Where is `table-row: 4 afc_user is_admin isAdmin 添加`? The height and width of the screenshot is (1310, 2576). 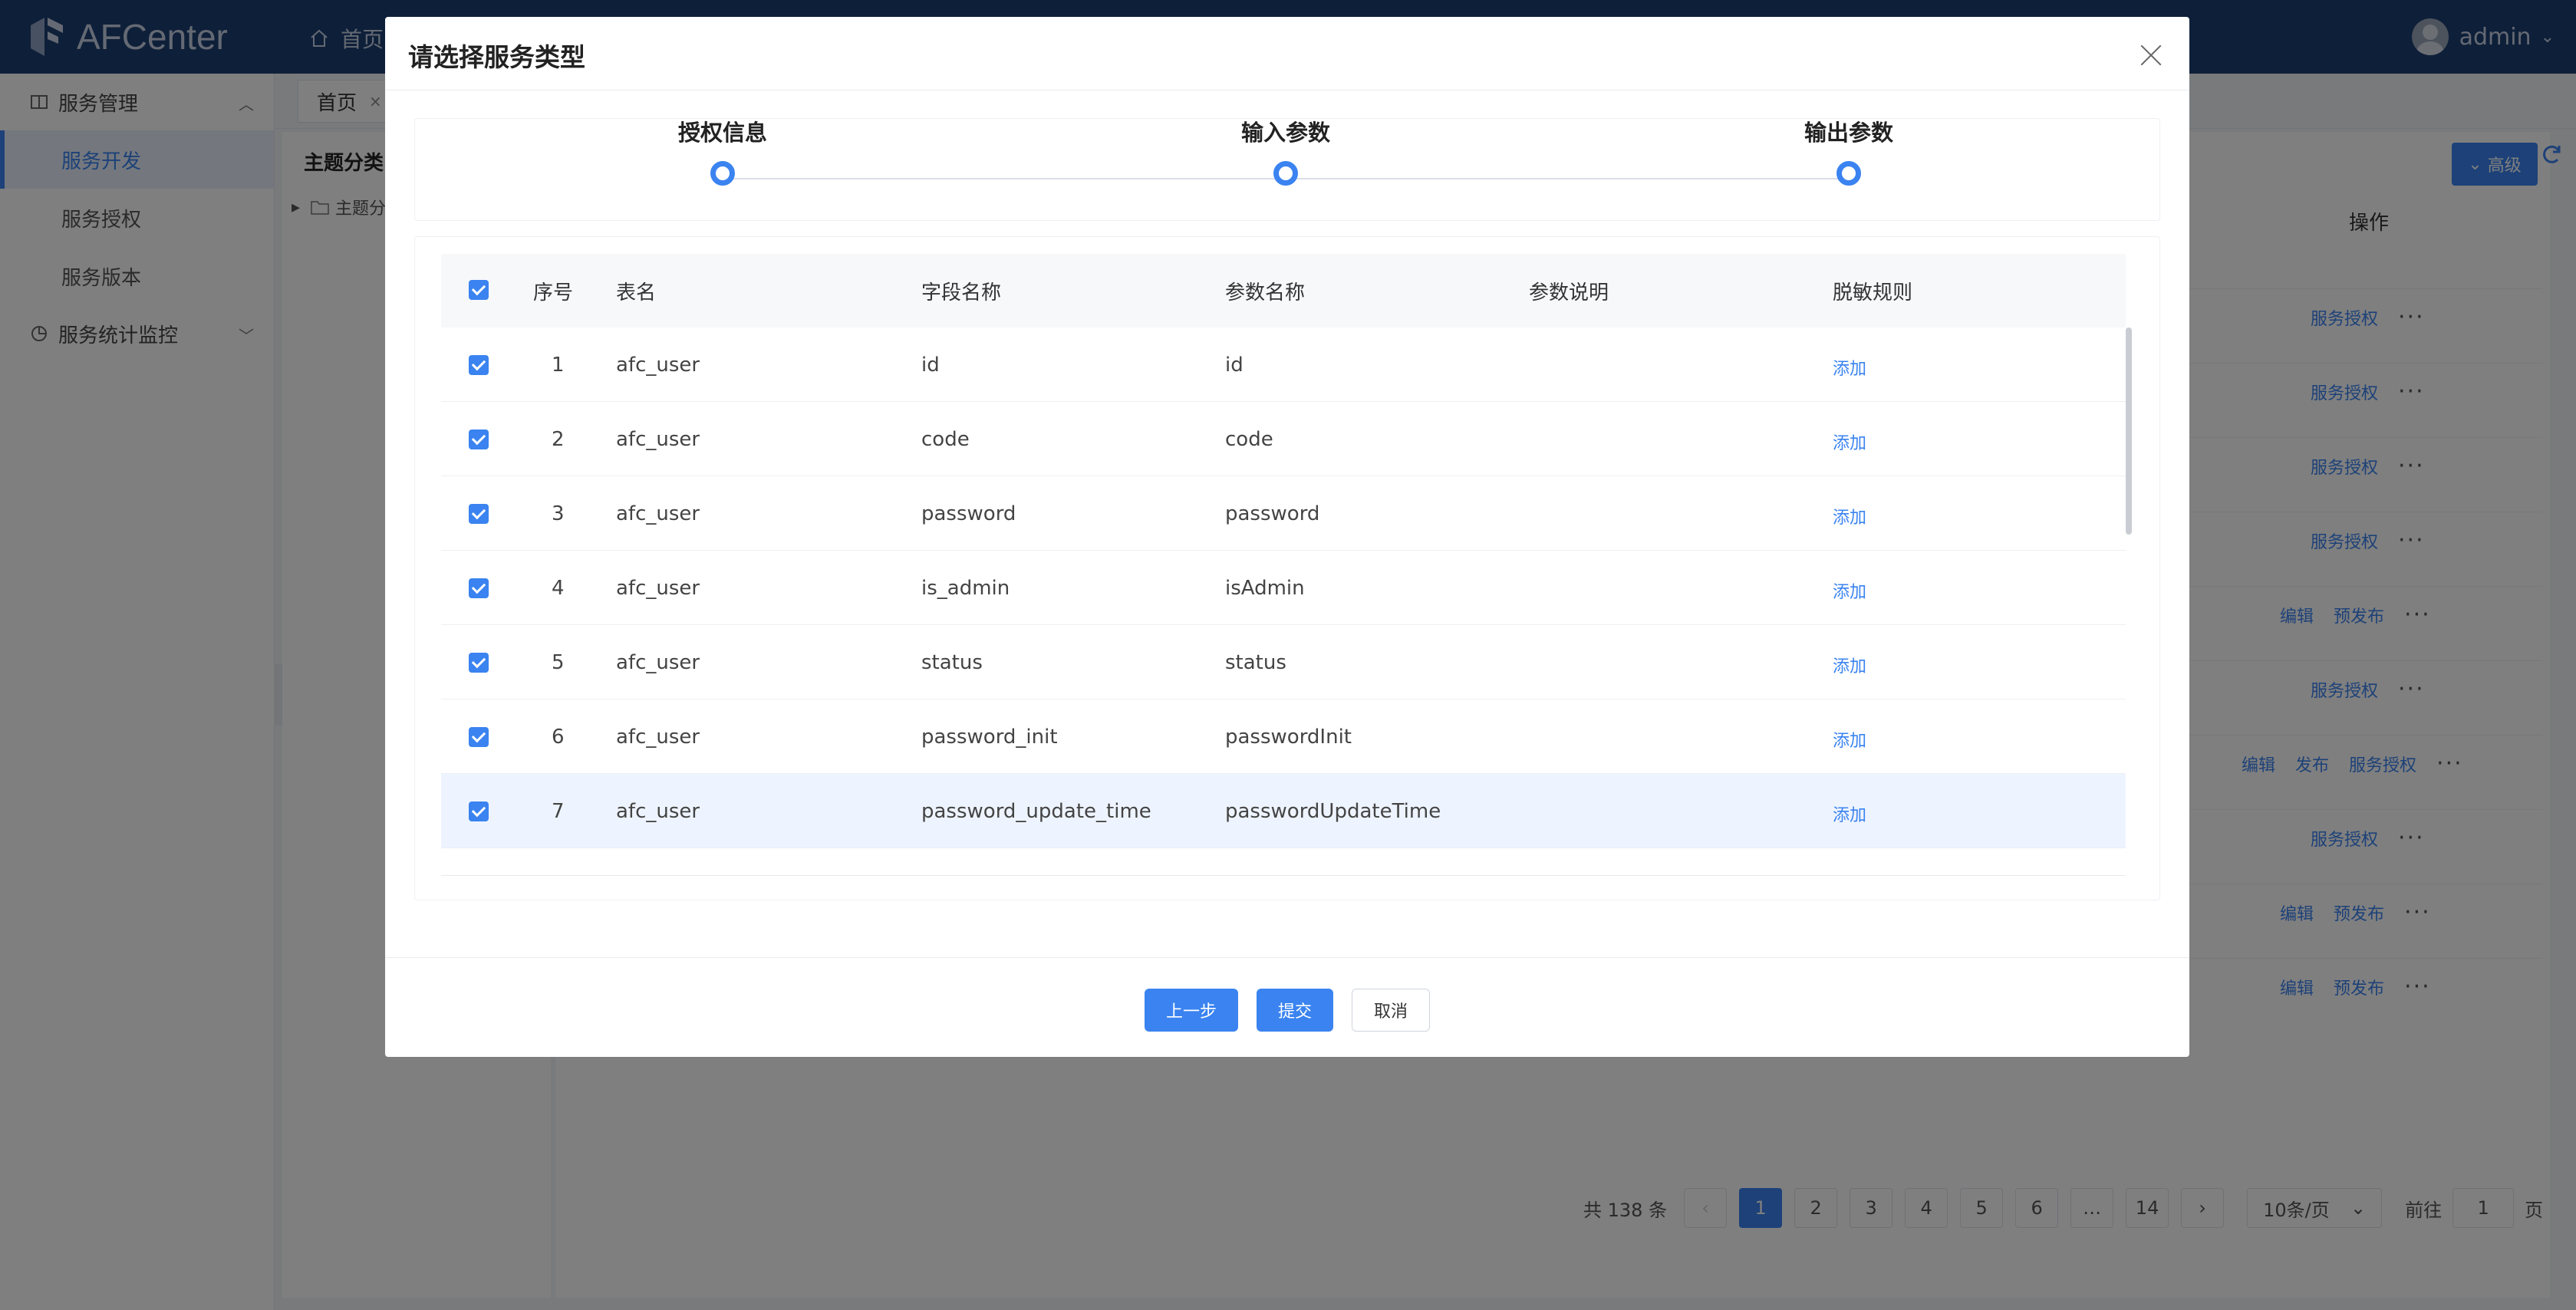 table-row: 4 afc_user is_admin isAdmin 添加 is located at coordinates (1283, 588).